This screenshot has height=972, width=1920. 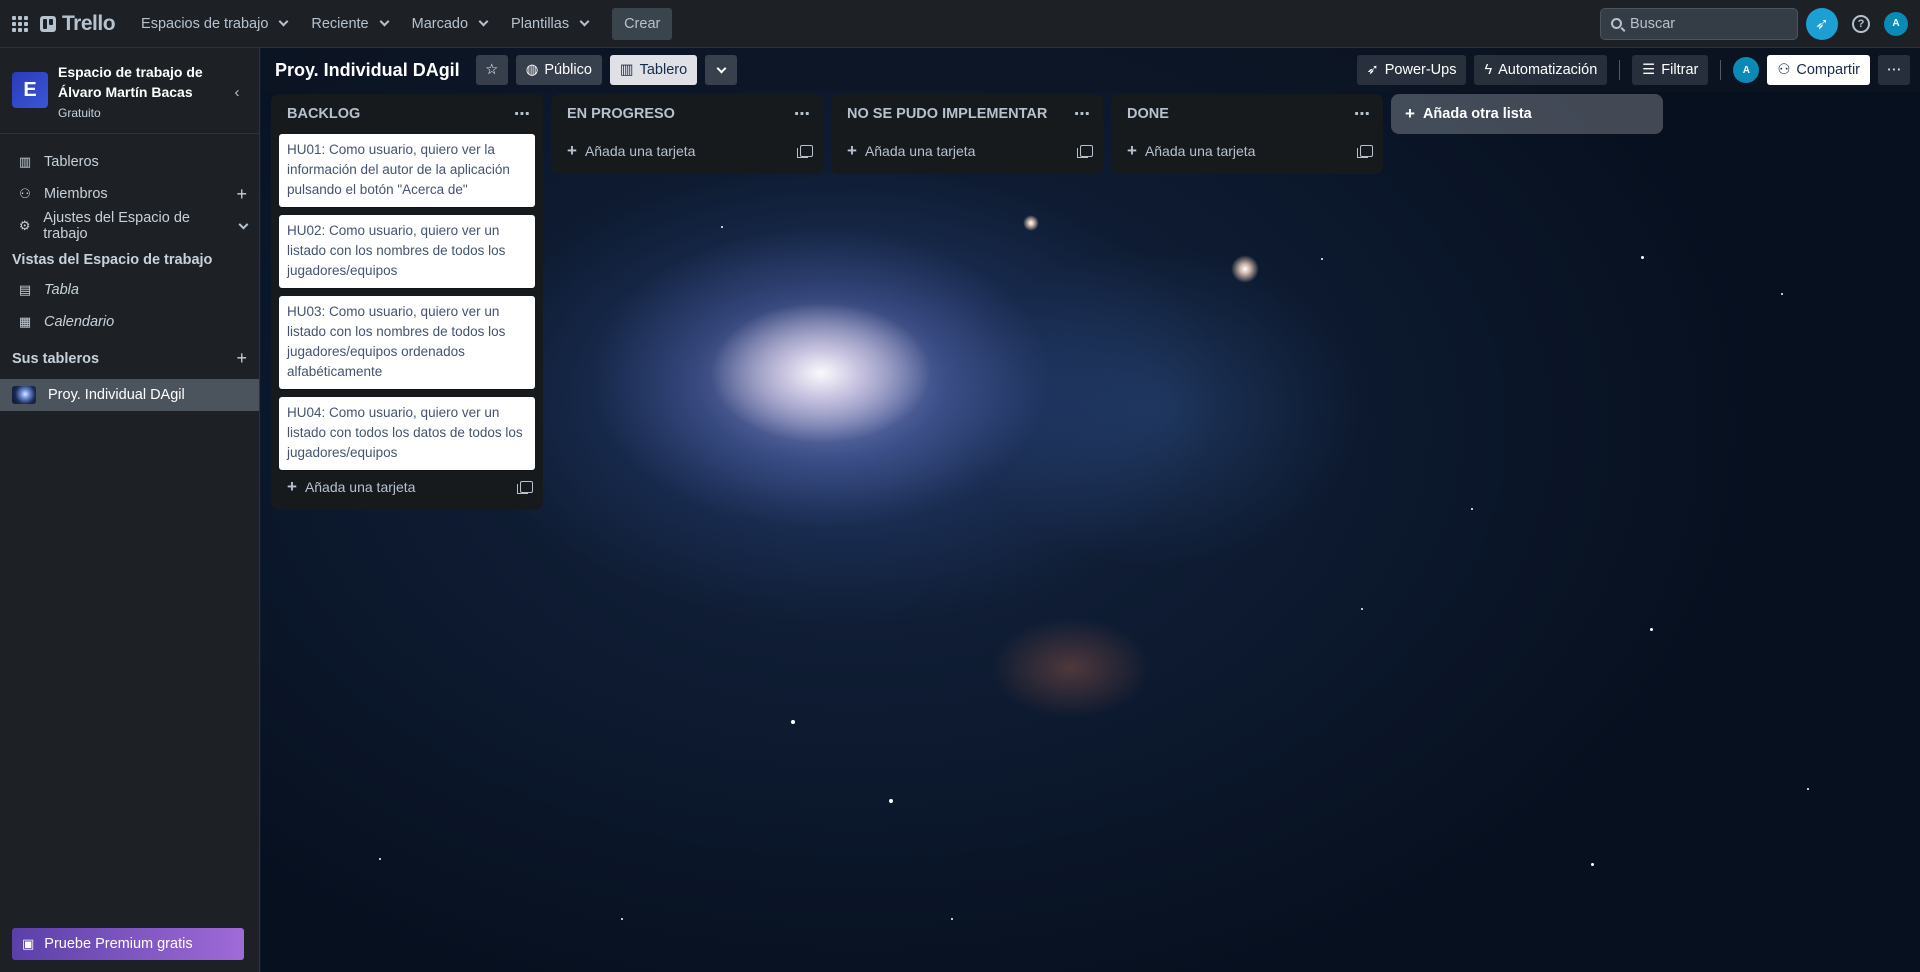 What do you see at coordinates (116, 395) in the screenshot?
I see `sidebar-board-label: Proy. Individual DAgil` at bounding box center [116, 395].